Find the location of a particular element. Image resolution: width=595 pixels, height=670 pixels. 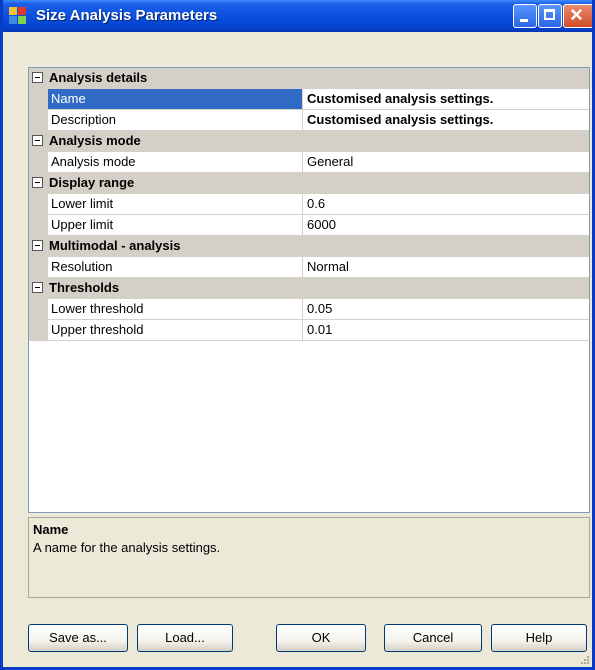

category-analysis-mode: Analysis mode is located at coordinates (309, 141).